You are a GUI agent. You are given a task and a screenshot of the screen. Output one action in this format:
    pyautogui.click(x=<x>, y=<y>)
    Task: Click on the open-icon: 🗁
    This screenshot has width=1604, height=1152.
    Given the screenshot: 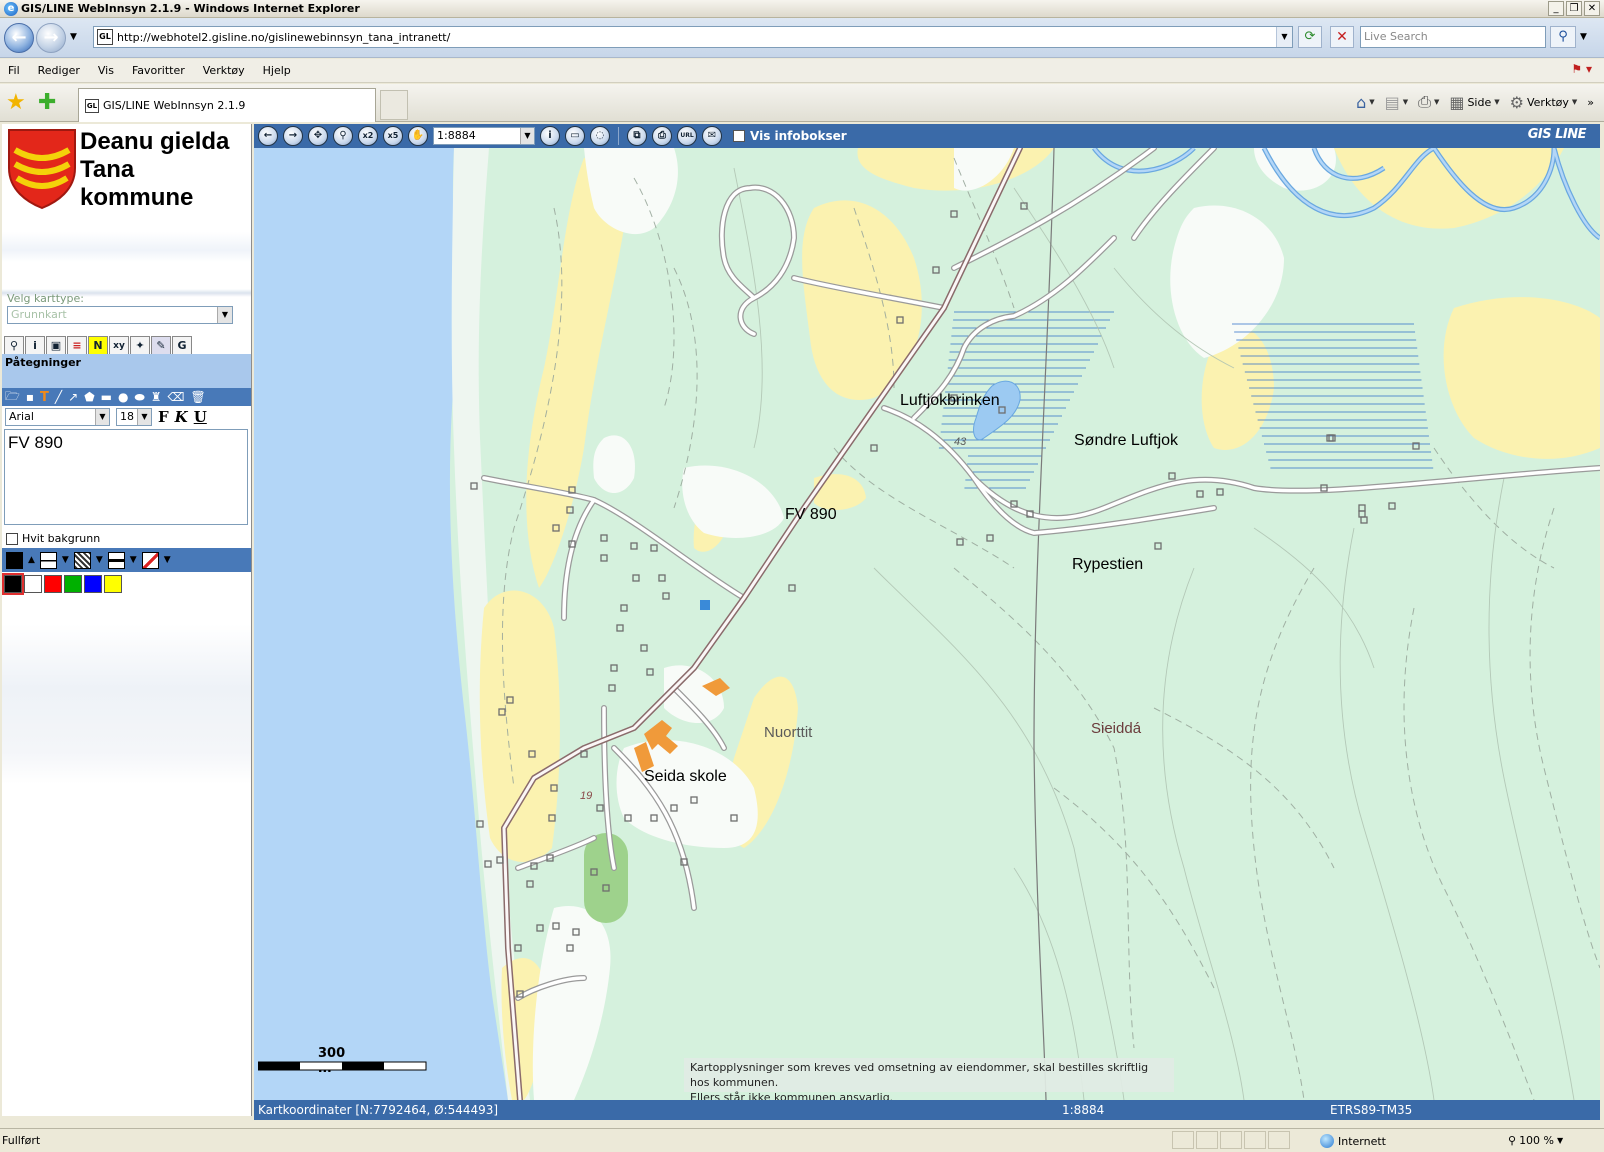 What is the action you would take?
    pyautogui.click(x=12, y=397)
    